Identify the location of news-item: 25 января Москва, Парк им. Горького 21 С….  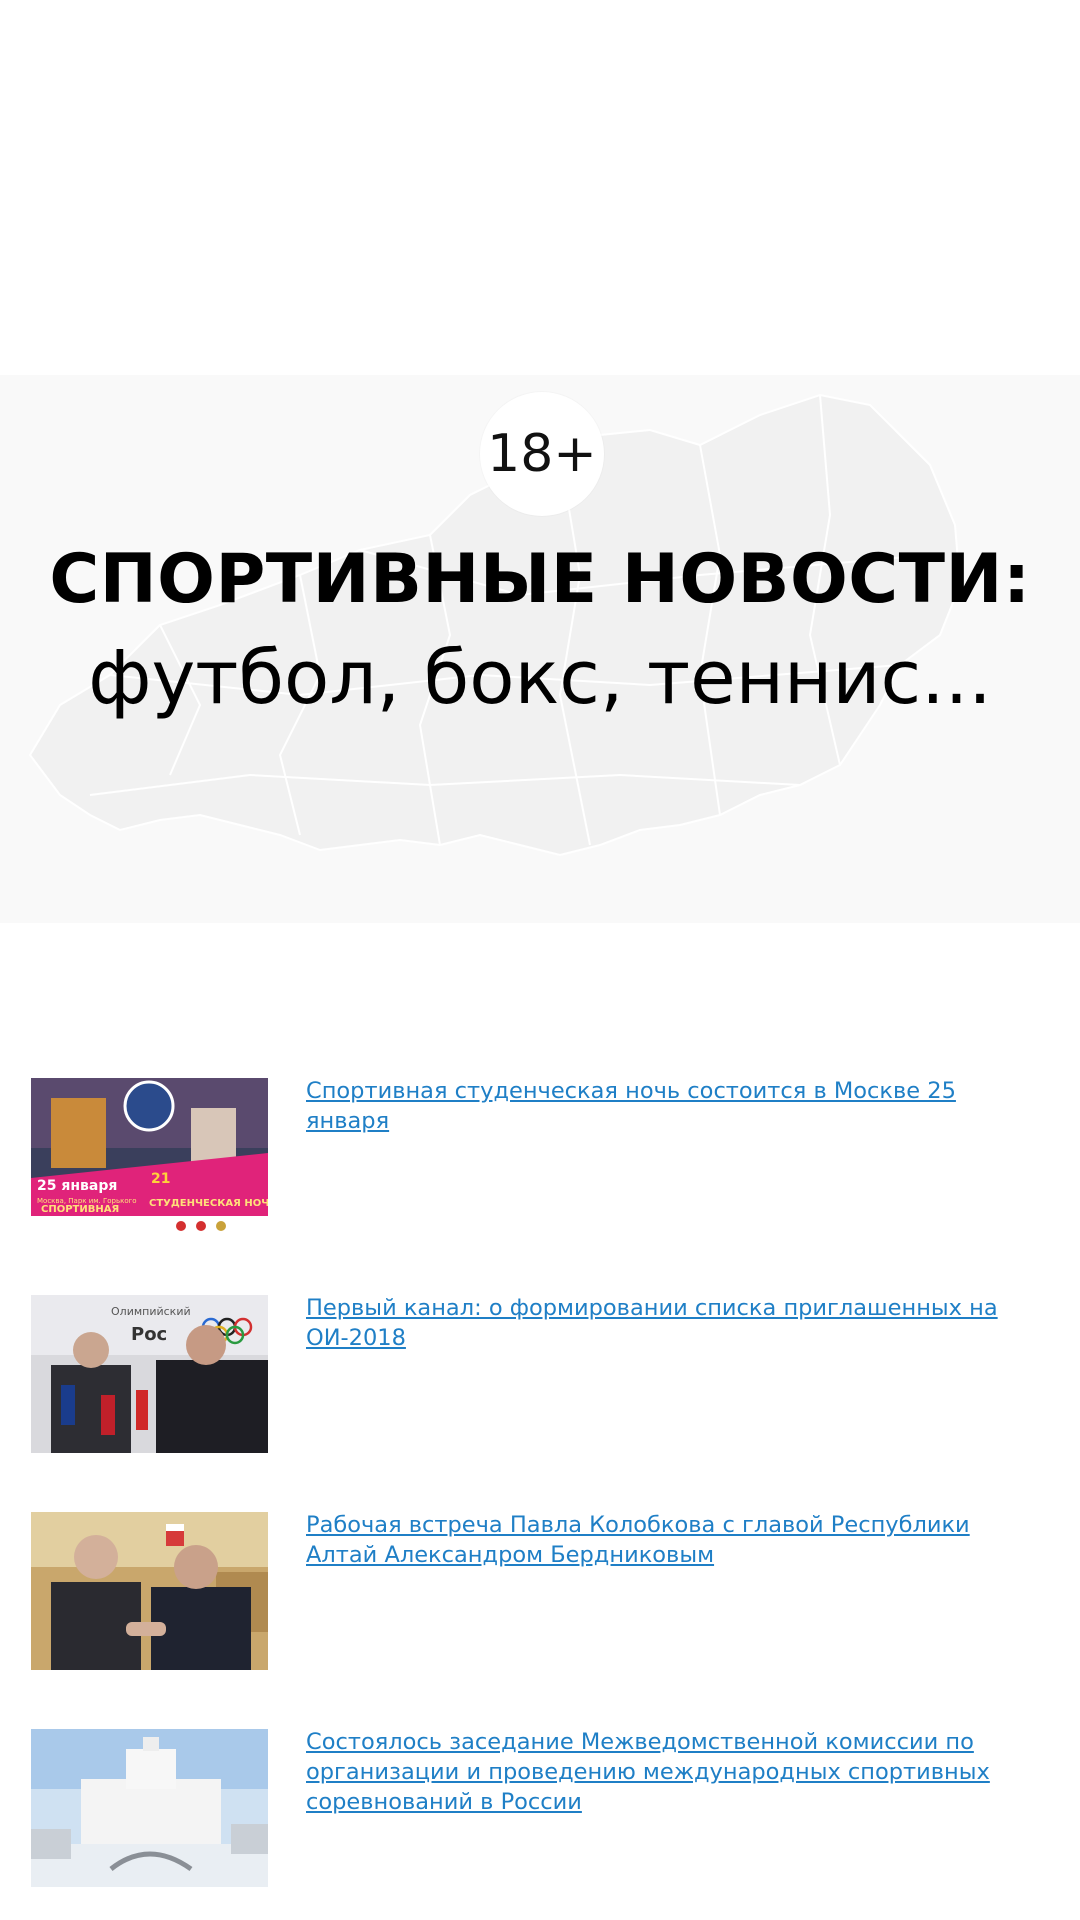
(540, 1184).